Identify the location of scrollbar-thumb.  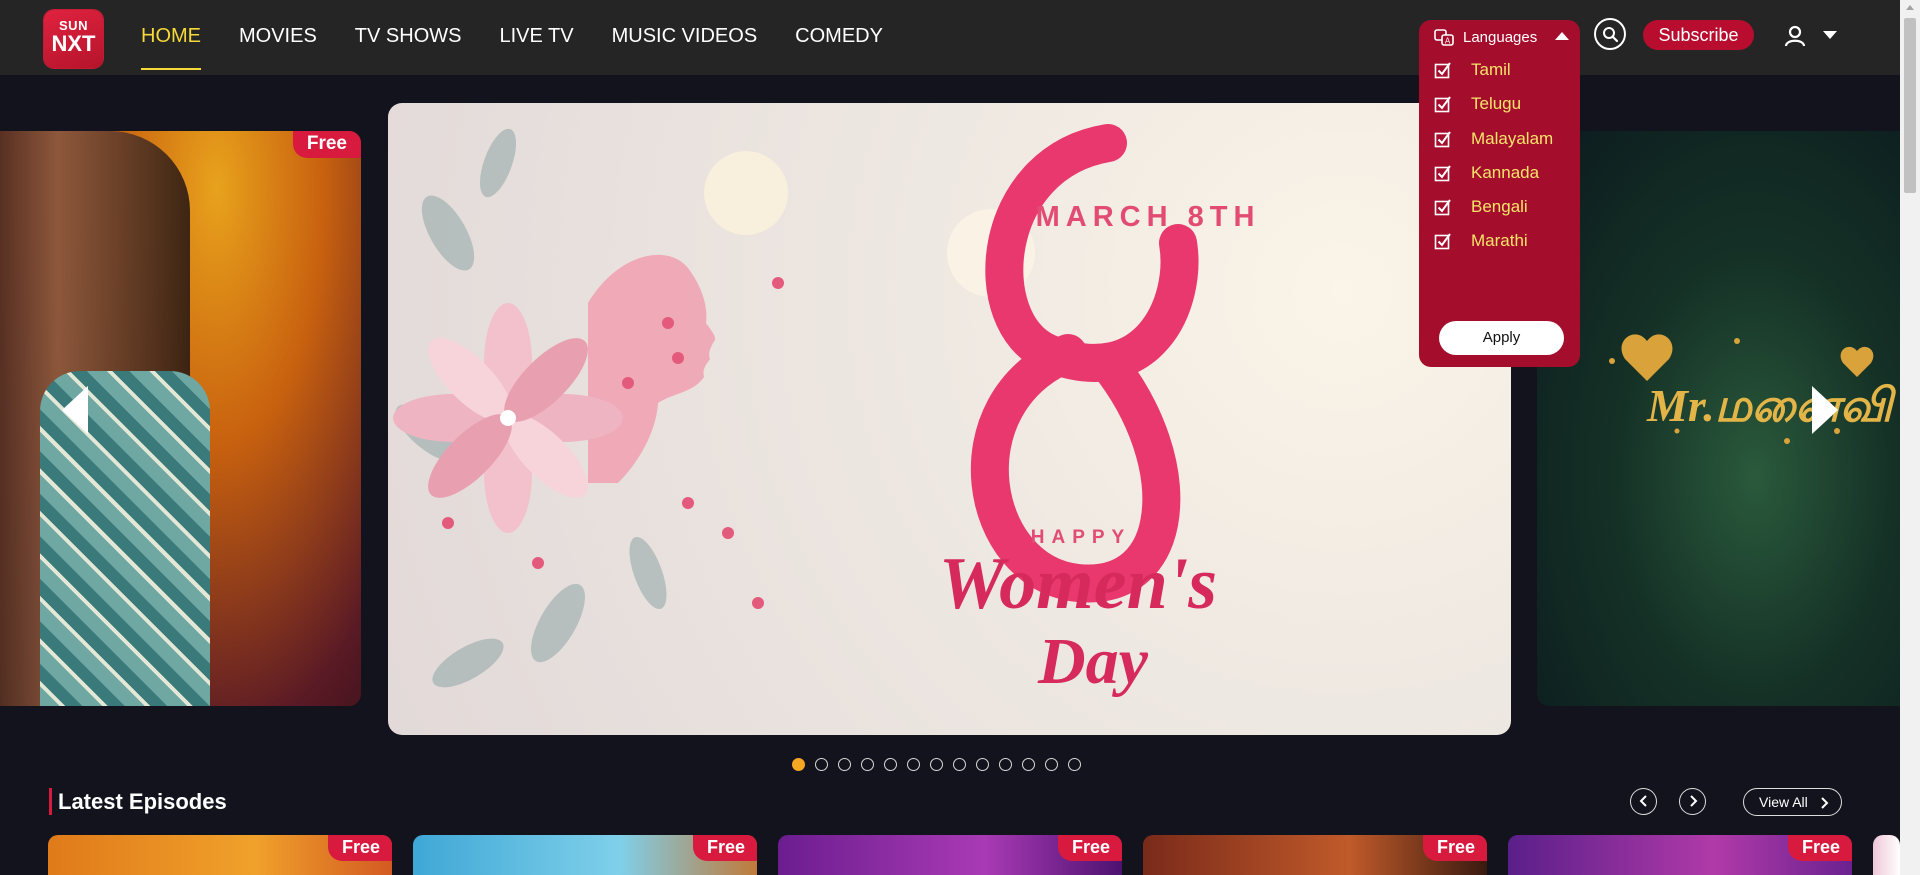
(1910, 105).